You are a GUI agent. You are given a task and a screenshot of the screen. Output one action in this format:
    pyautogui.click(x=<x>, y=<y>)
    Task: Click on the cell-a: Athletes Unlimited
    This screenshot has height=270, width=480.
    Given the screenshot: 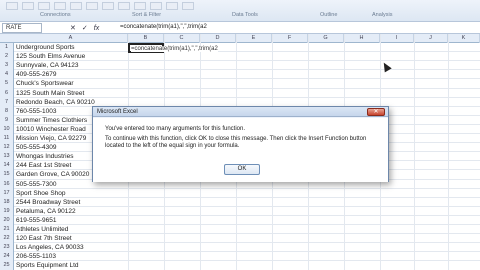 What is the action you would take?
    pyautogui.click(x=42, y=229)
    